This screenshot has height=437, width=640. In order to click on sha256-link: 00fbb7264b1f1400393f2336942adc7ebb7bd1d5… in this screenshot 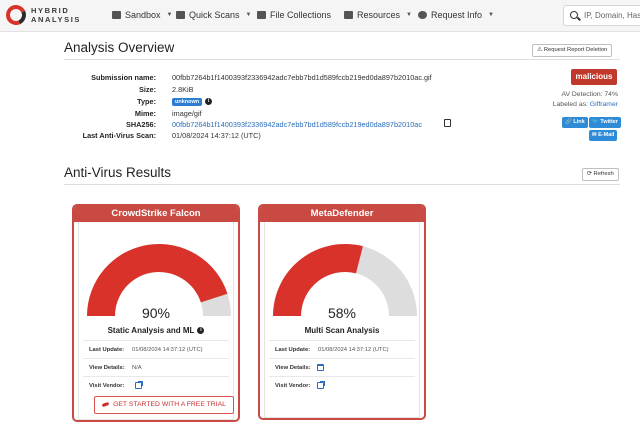, I will do `click(297, 124)`.